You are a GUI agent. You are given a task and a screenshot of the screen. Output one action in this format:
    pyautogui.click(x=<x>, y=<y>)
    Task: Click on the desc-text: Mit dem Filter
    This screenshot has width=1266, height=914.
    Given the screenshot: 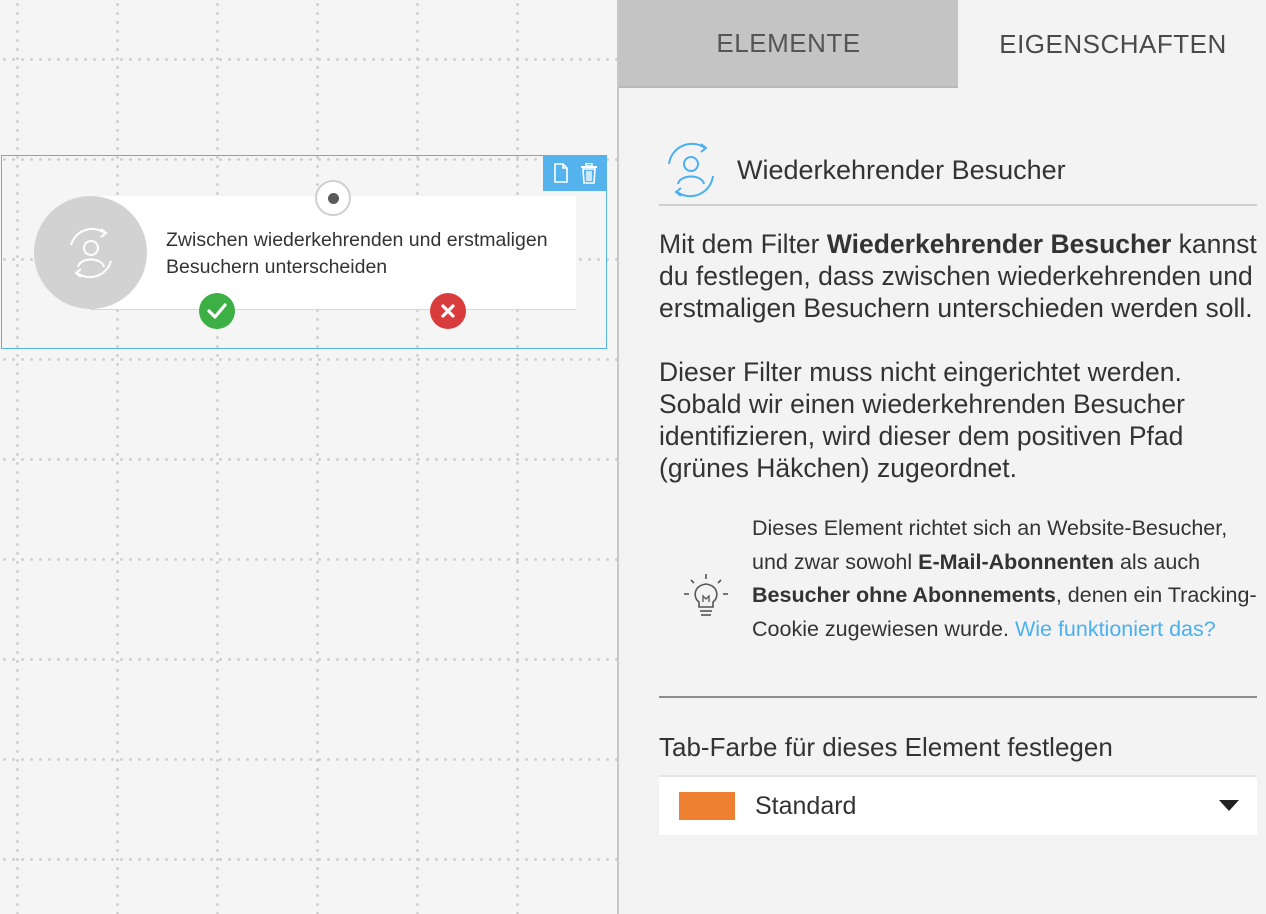 What is the action you would take?
    pyautogui.click(x=743, y=244)
    